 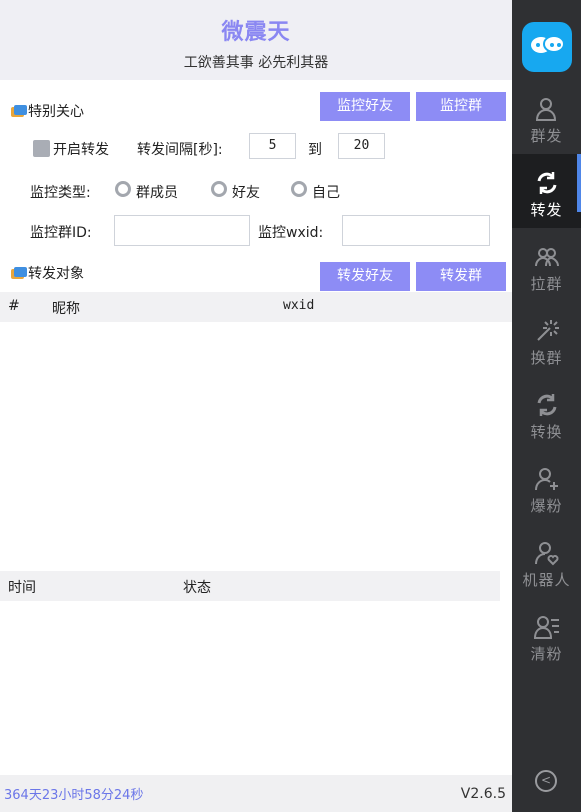 I want to click on target-table-header: # 昵称 wxid, so click(x=256, y=307).